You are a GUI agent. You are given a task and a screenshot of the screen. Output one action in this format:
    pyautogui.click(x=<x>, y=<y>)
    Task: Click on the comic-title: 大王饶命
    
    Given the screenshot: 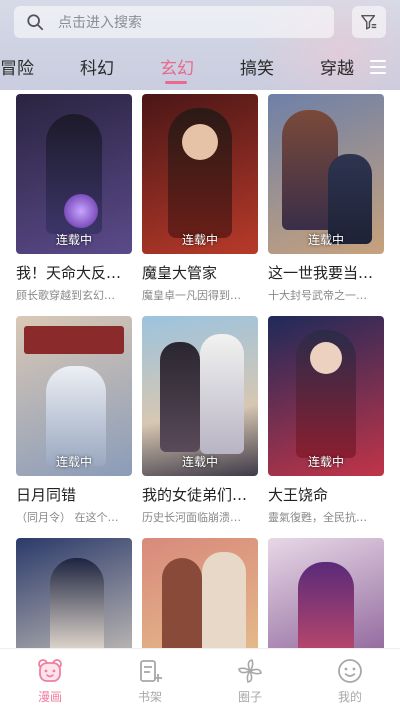 What is the action you would take?
    pyautogui.click(x=298, y=495)
    